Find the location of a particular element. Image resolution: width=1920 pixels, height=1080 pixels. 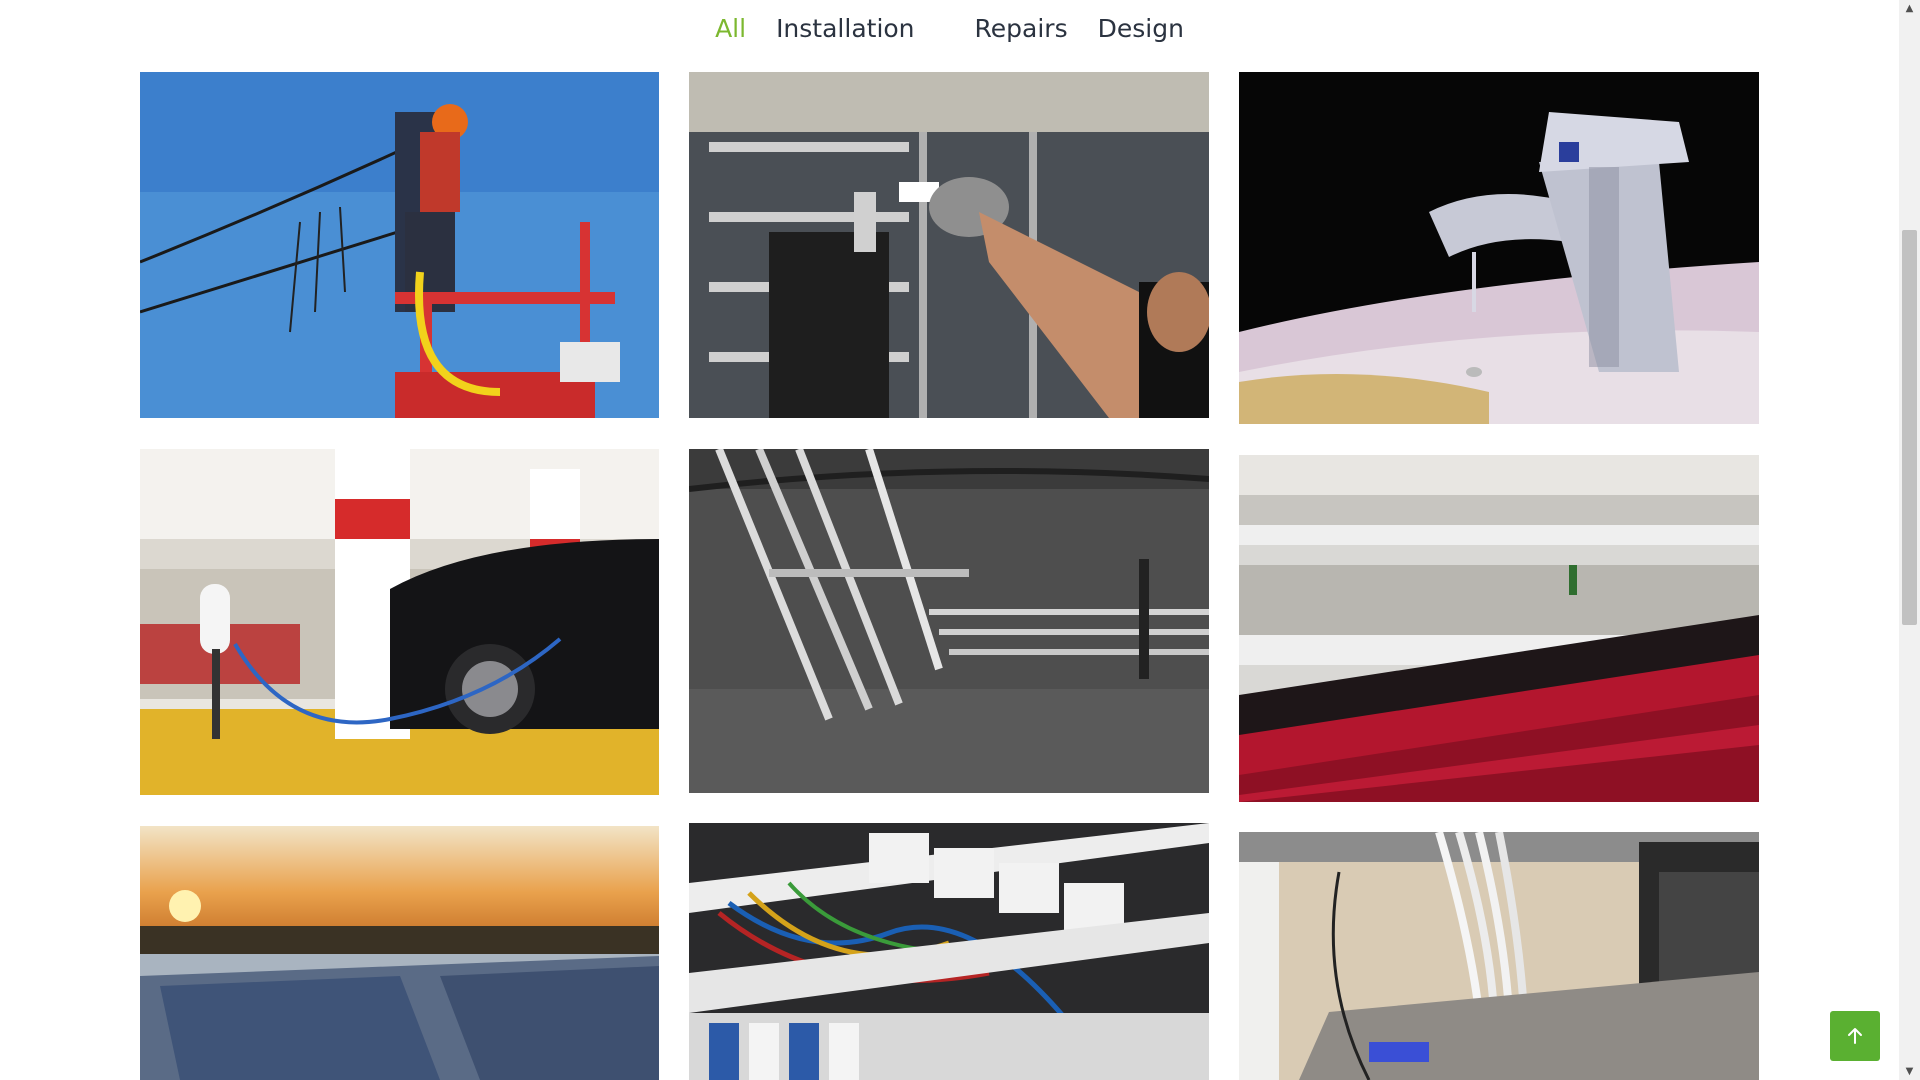

patch-panel-image is located at coordinates (1499, 628).